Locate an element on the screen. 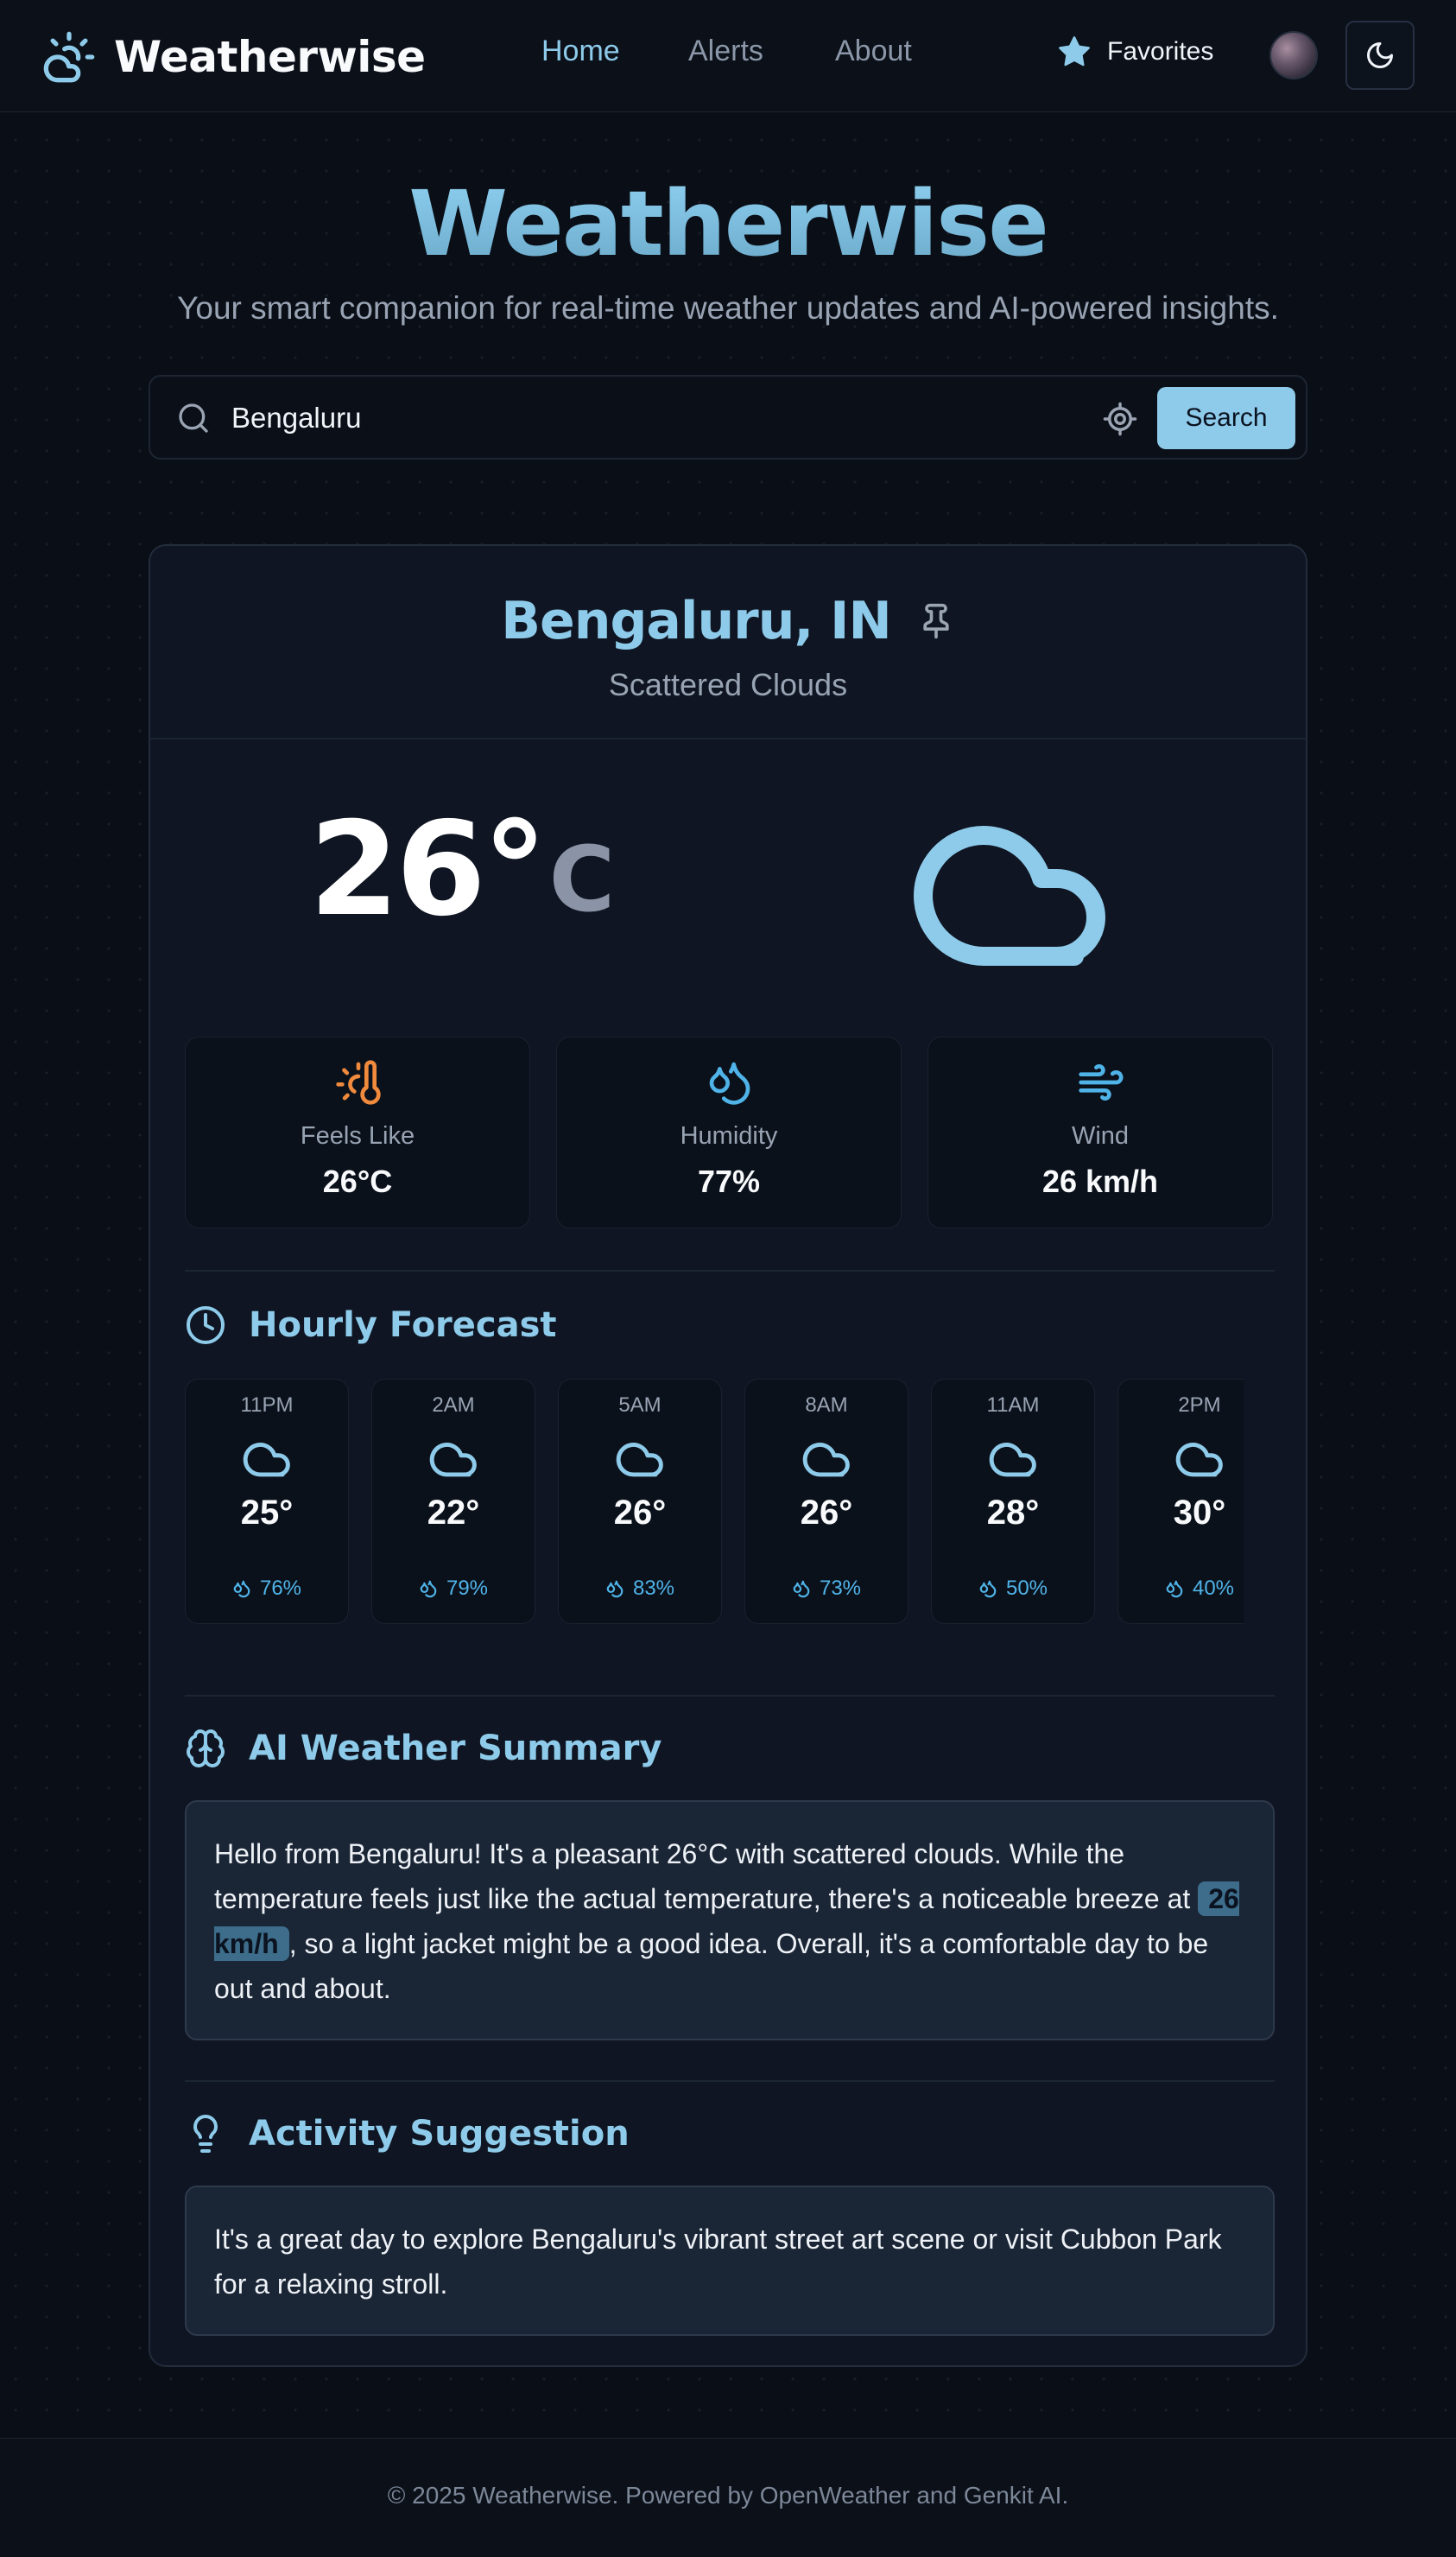 This screenshot has width=1456, height=2557. hour-card: 11PM 25° 76% is located at coordinates (267, 1501).